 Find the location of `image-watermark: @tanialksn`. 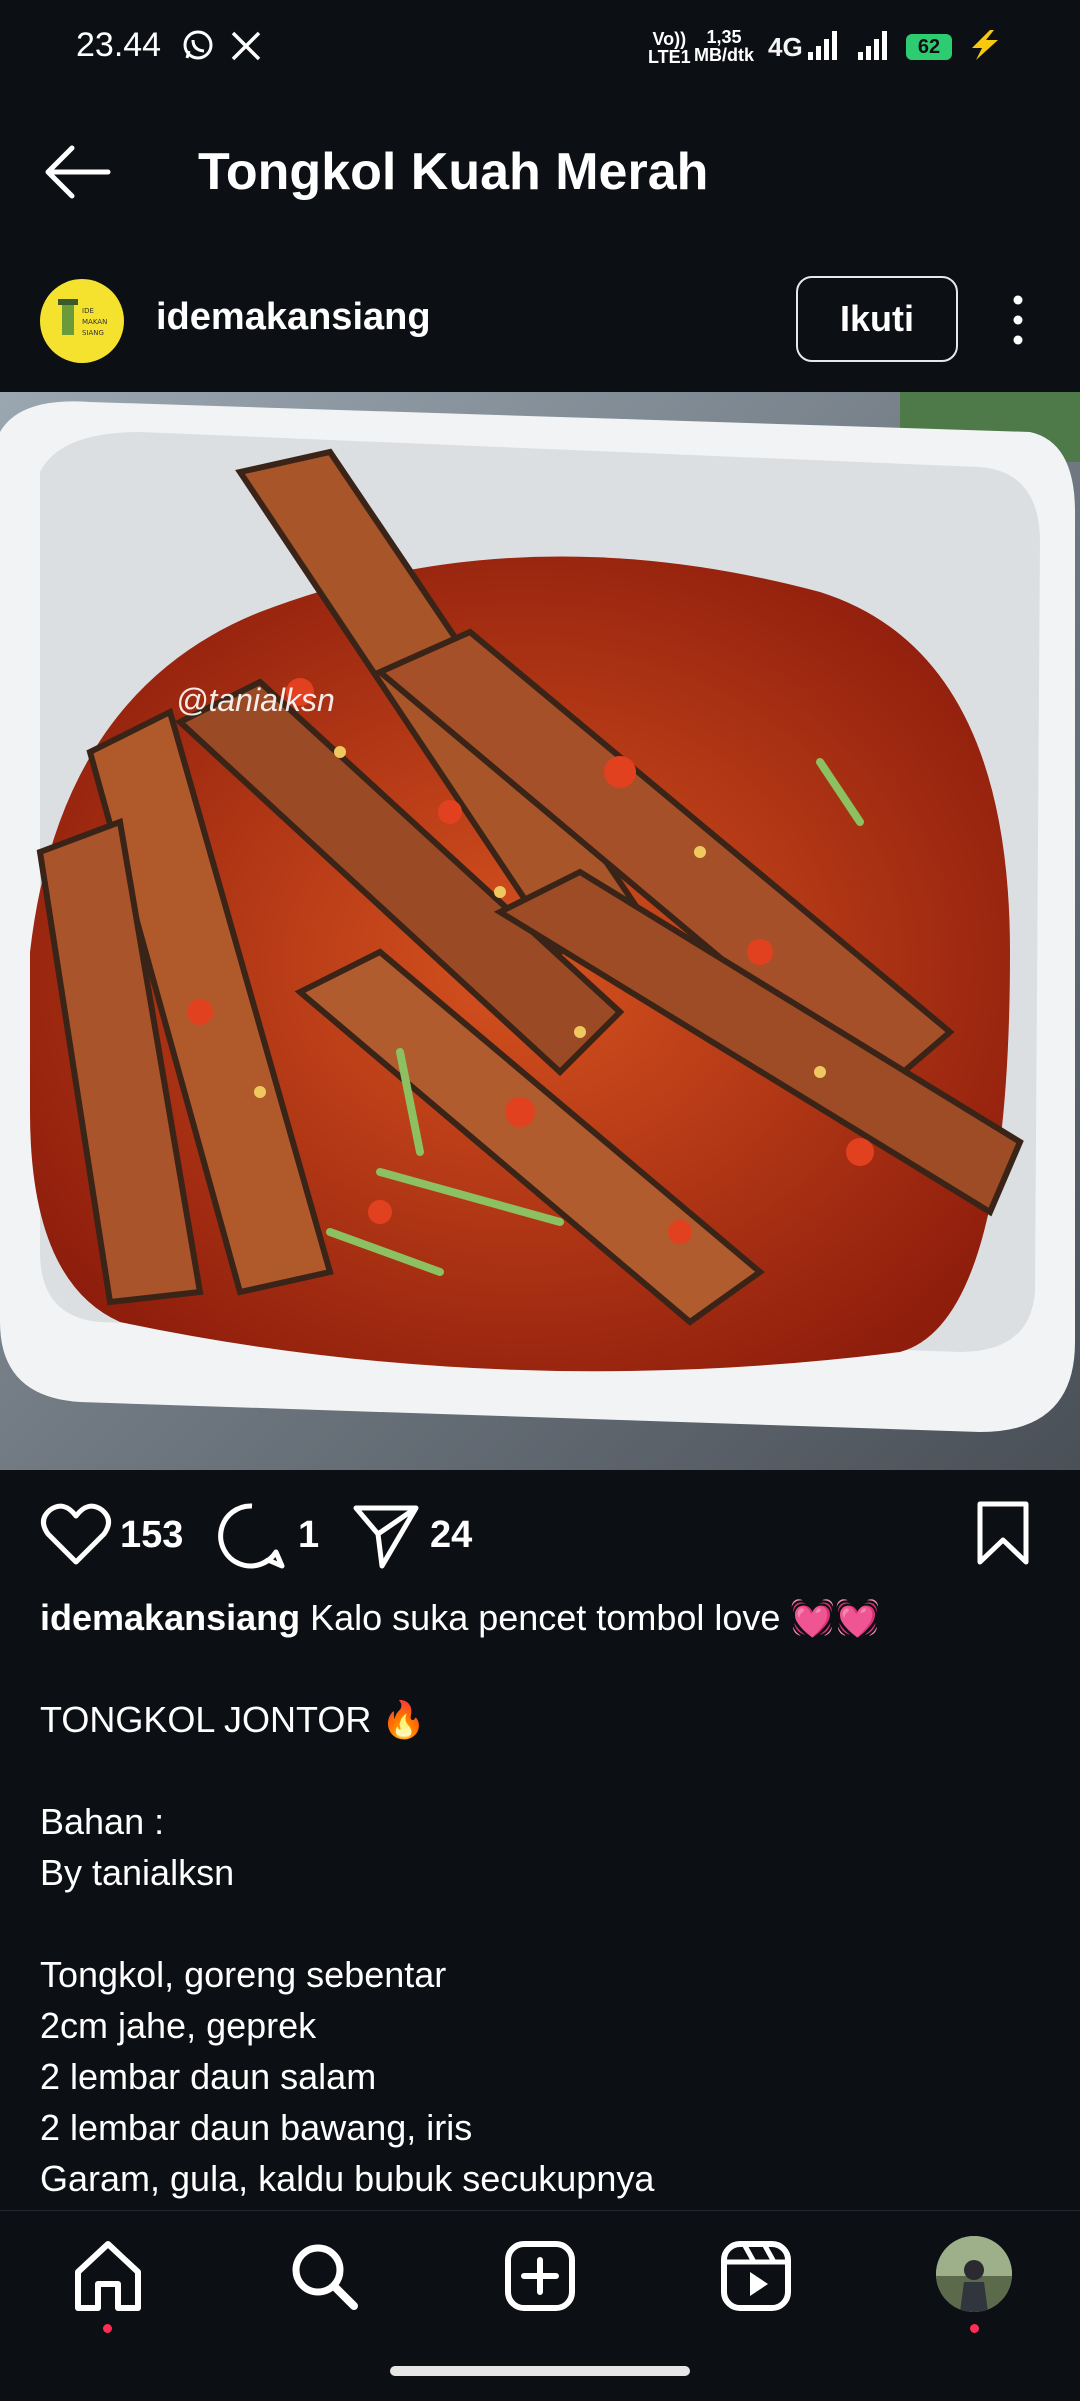

image-watermark: @tanialksn is located at coordinates (255, 700).